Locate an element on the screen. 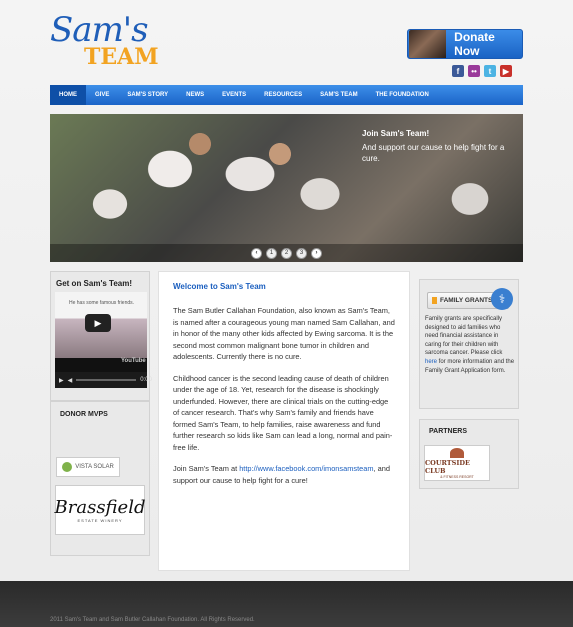 The width and height of the screenshot is (573, 627). twitter-icon: t is located at coordinates (490, 71).